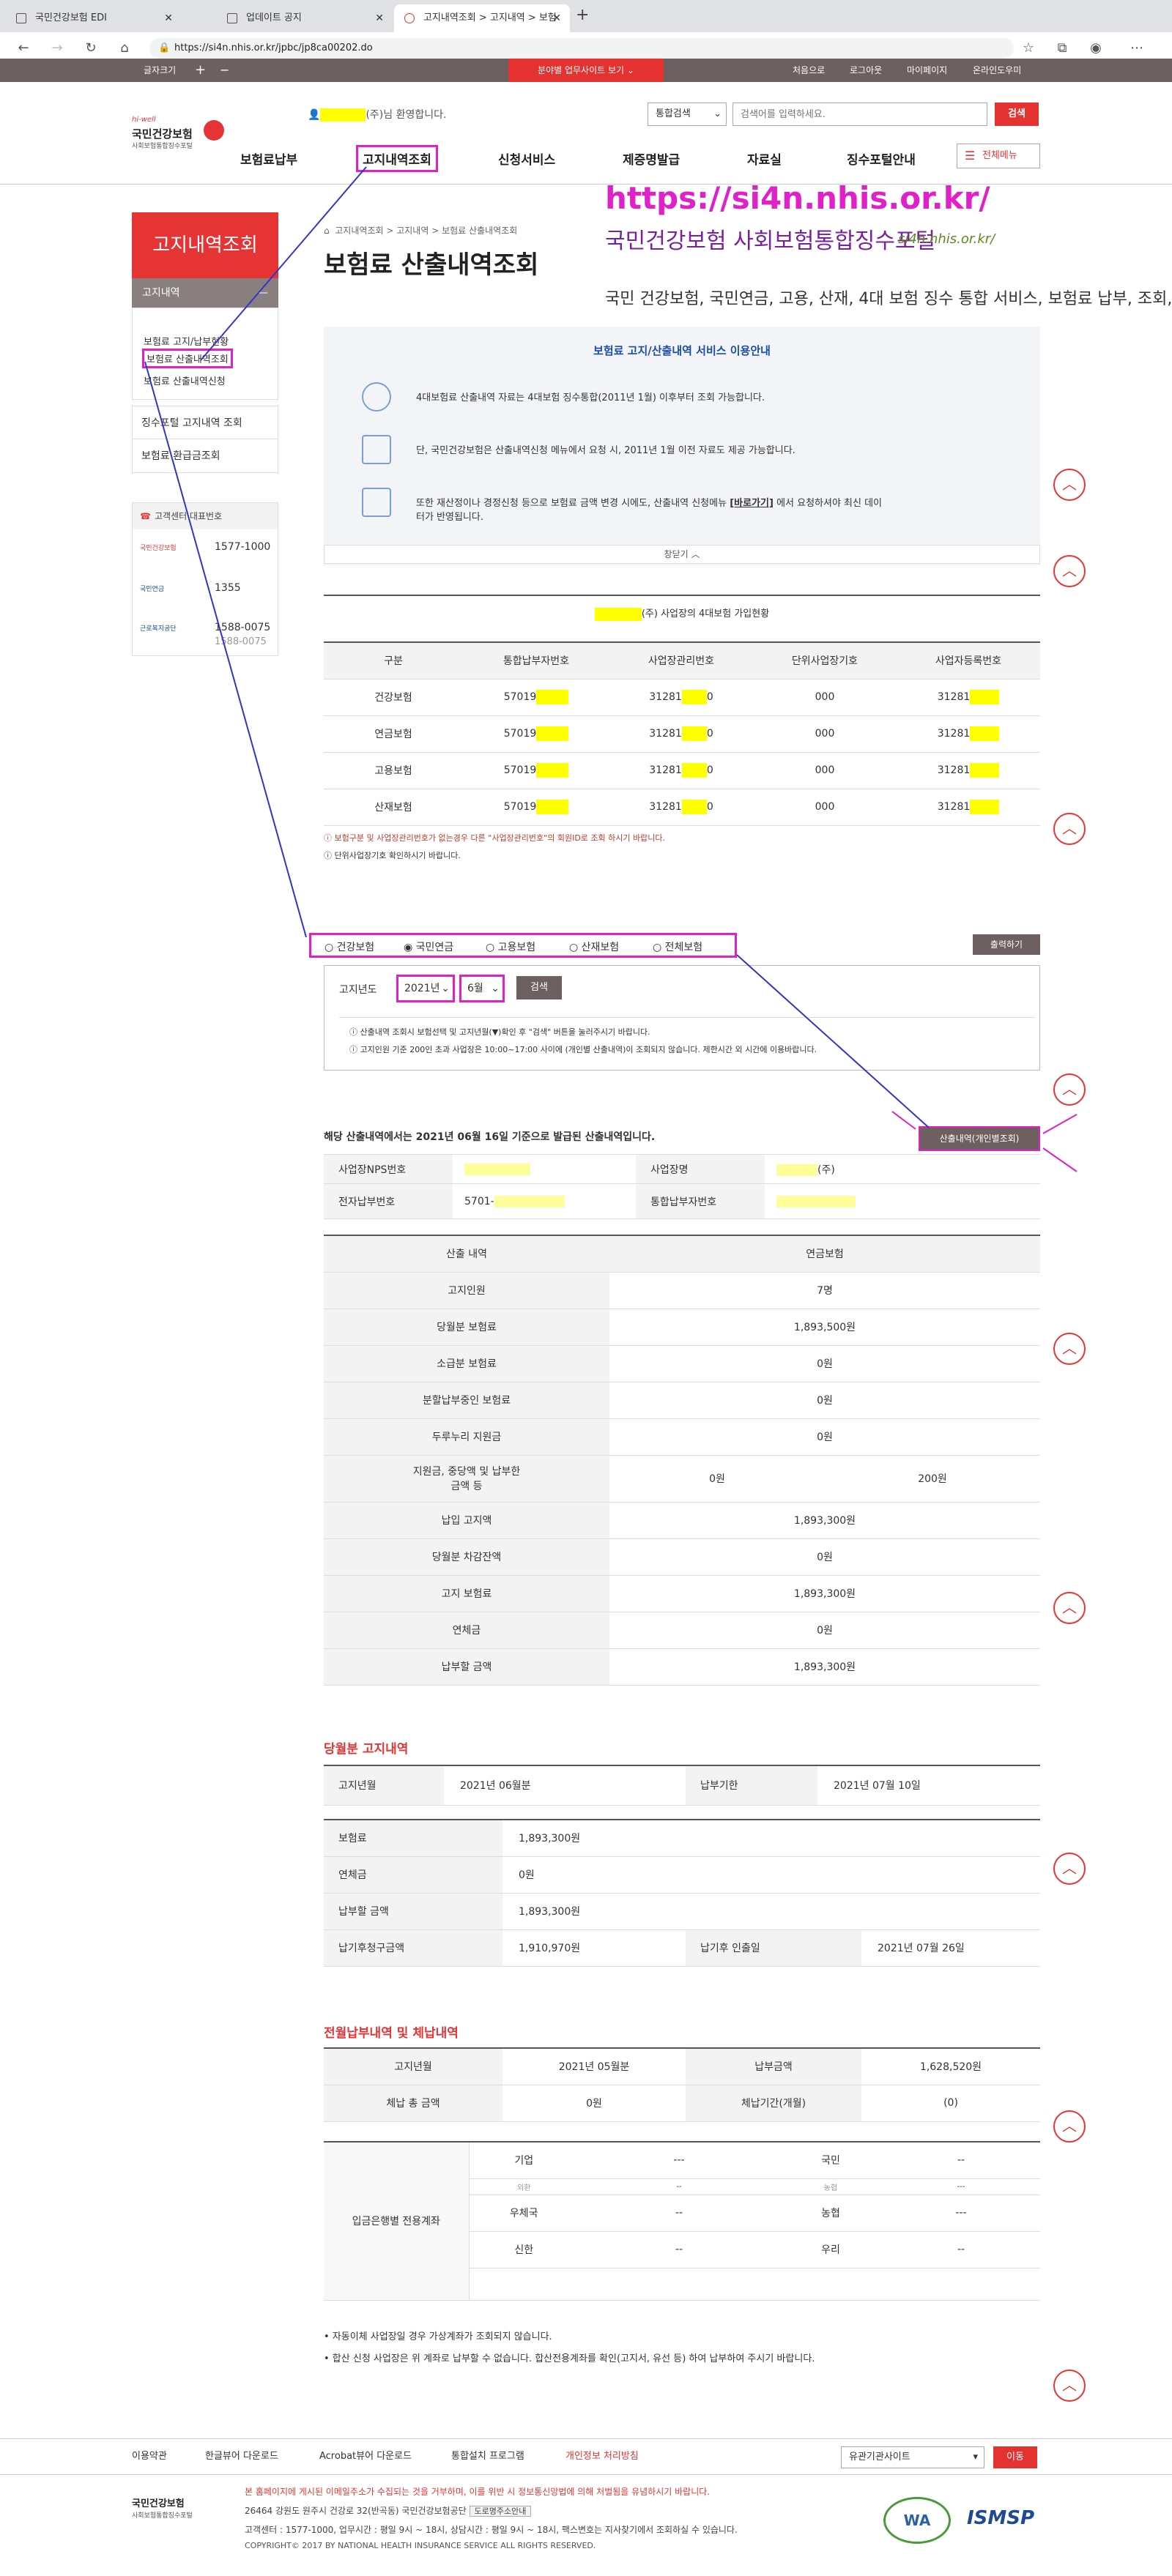  What do you see at coordinates (511, 946) in the screenshot?
I see `radio-employment: ○ 고용보험` at bounding box center [511, 946].